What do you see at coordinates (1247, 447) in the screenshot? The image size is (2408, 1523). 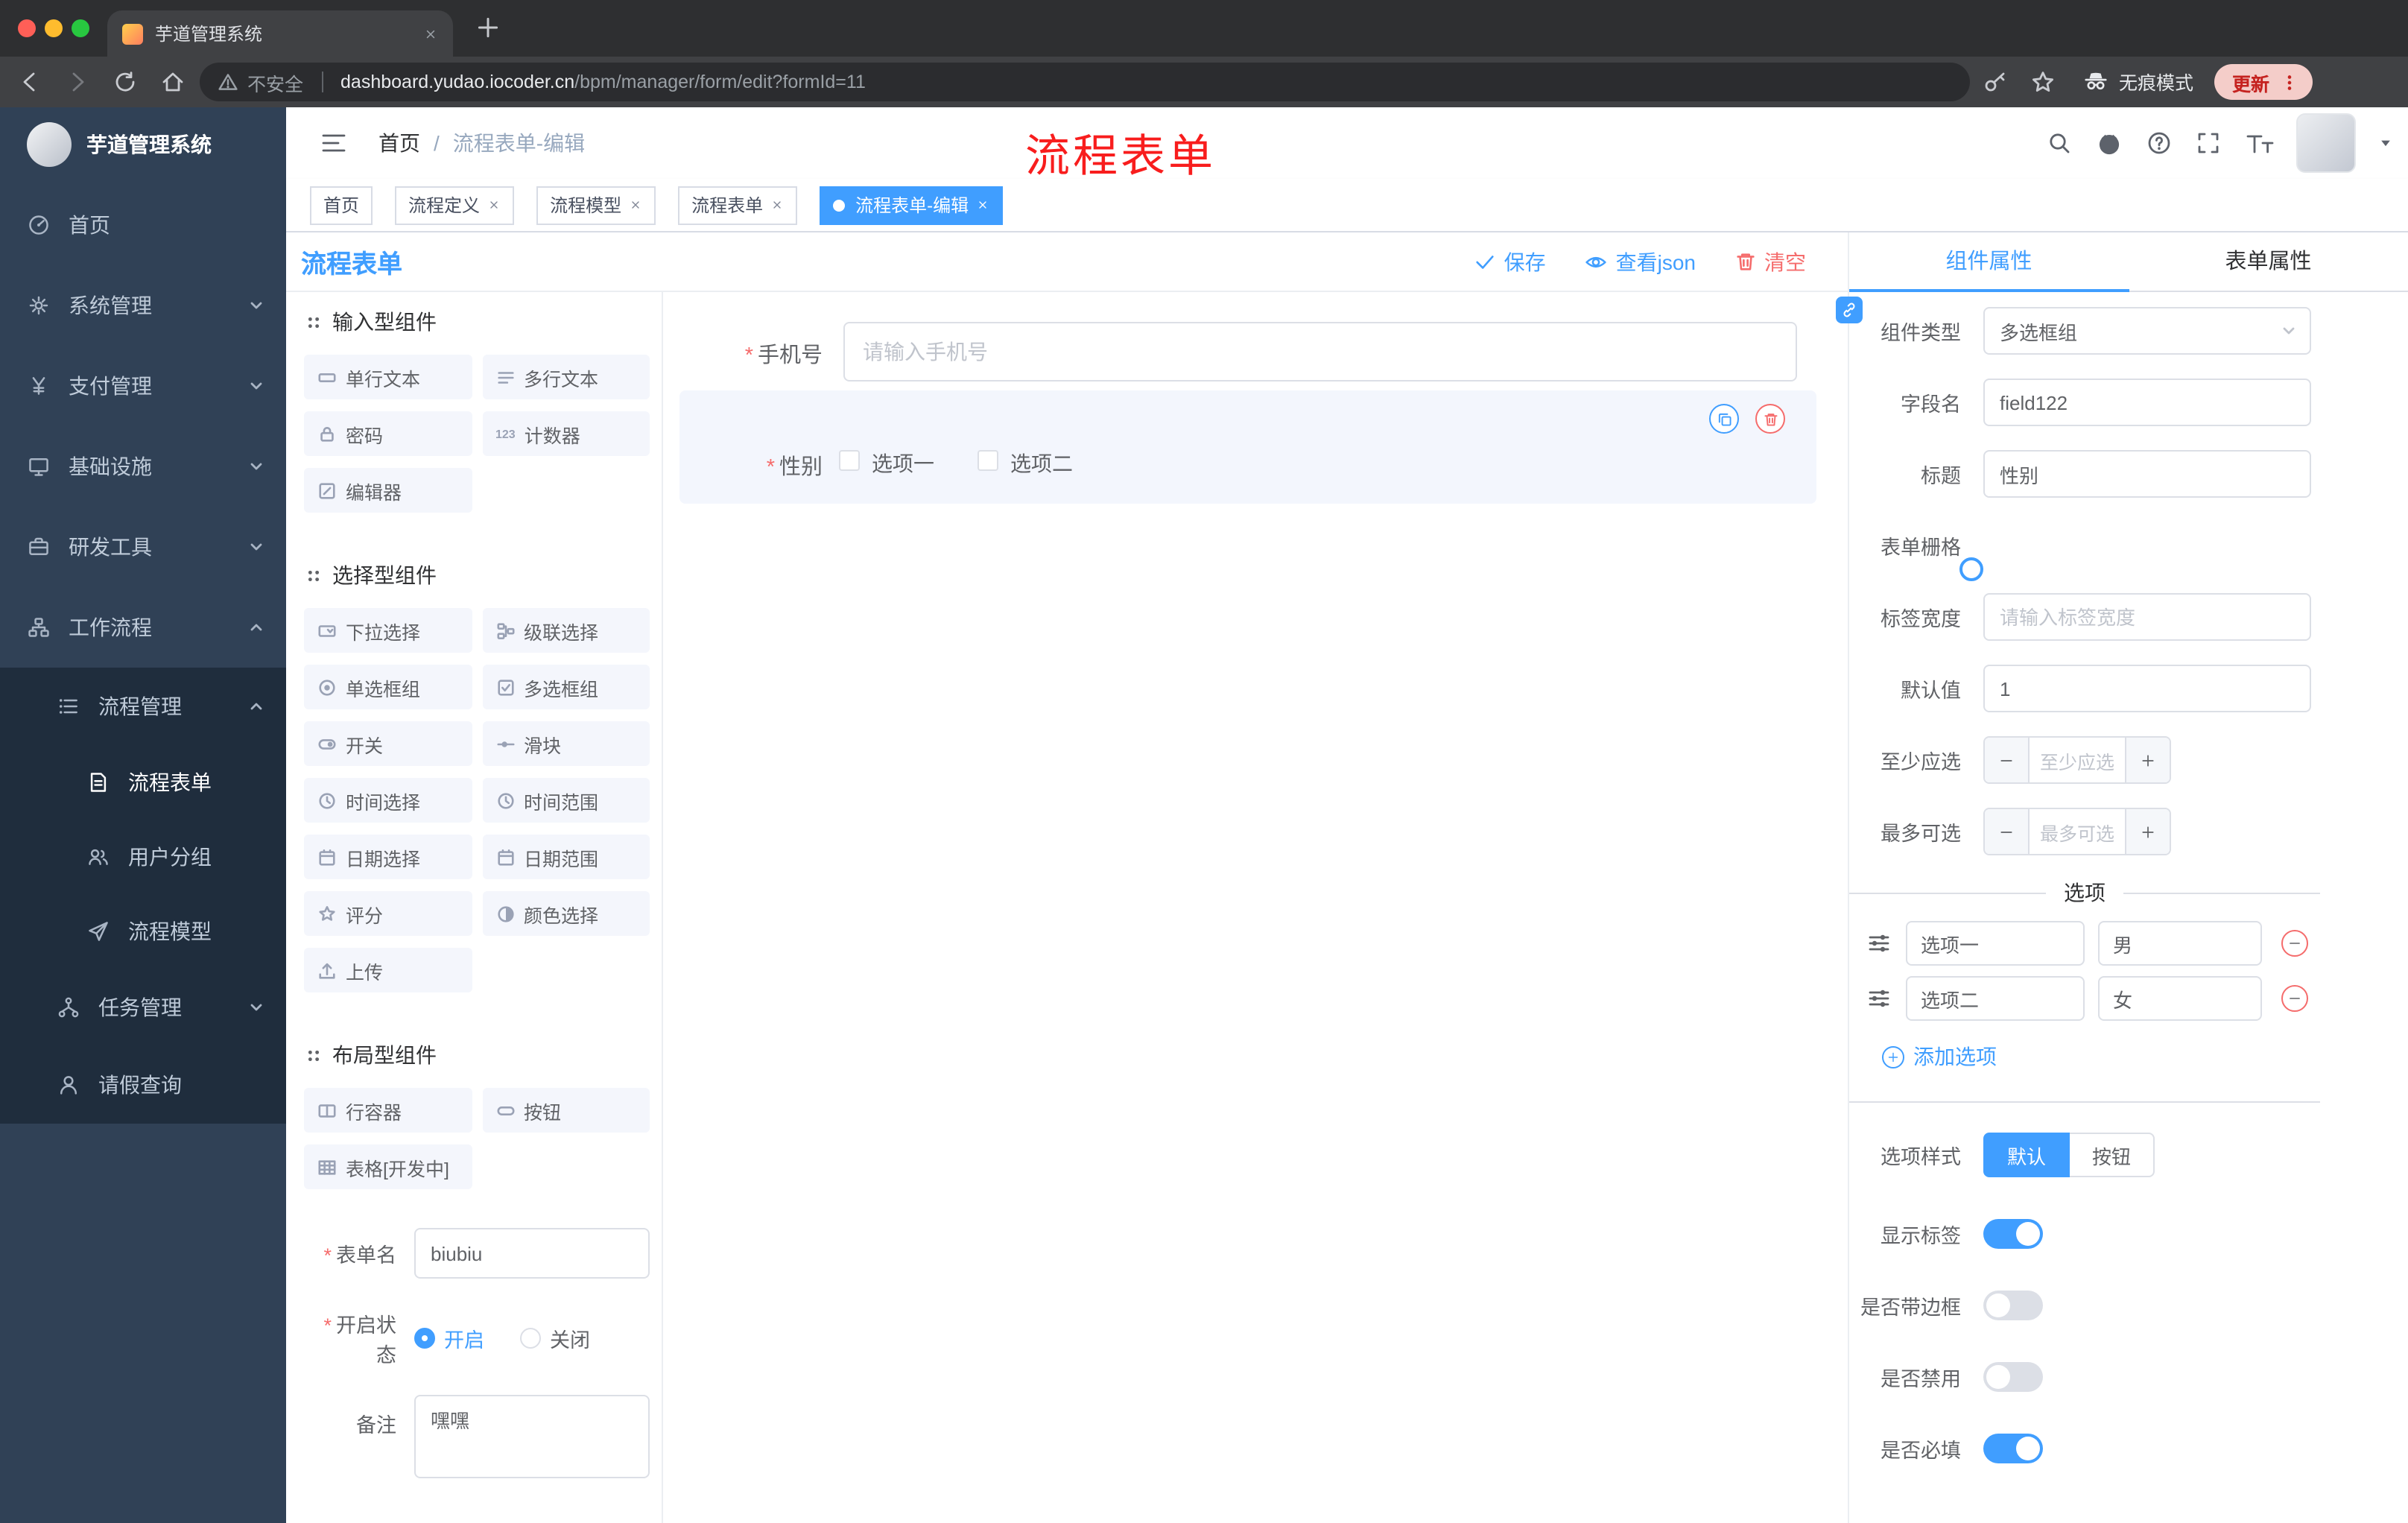 I see `selected-field-gender: 性别 选项一 选项二` at bounding box center [1247, 447].